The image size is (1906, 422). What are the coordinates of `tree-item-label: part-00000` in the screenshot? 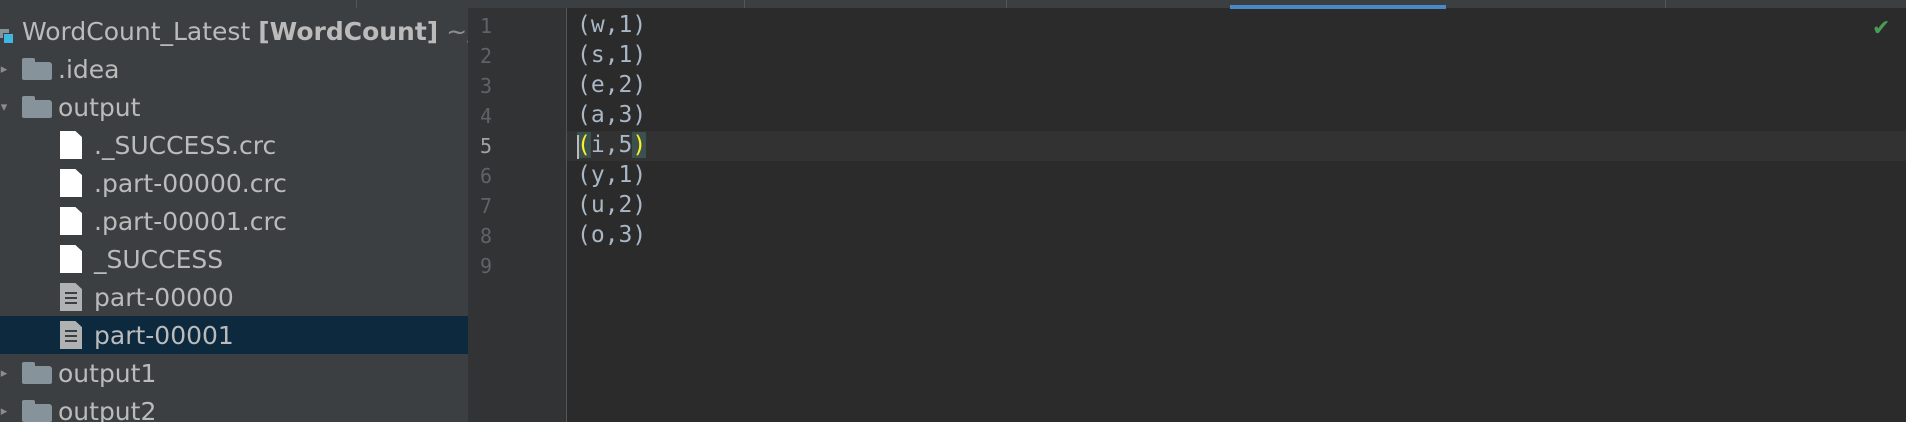 It's located at (164, 297).